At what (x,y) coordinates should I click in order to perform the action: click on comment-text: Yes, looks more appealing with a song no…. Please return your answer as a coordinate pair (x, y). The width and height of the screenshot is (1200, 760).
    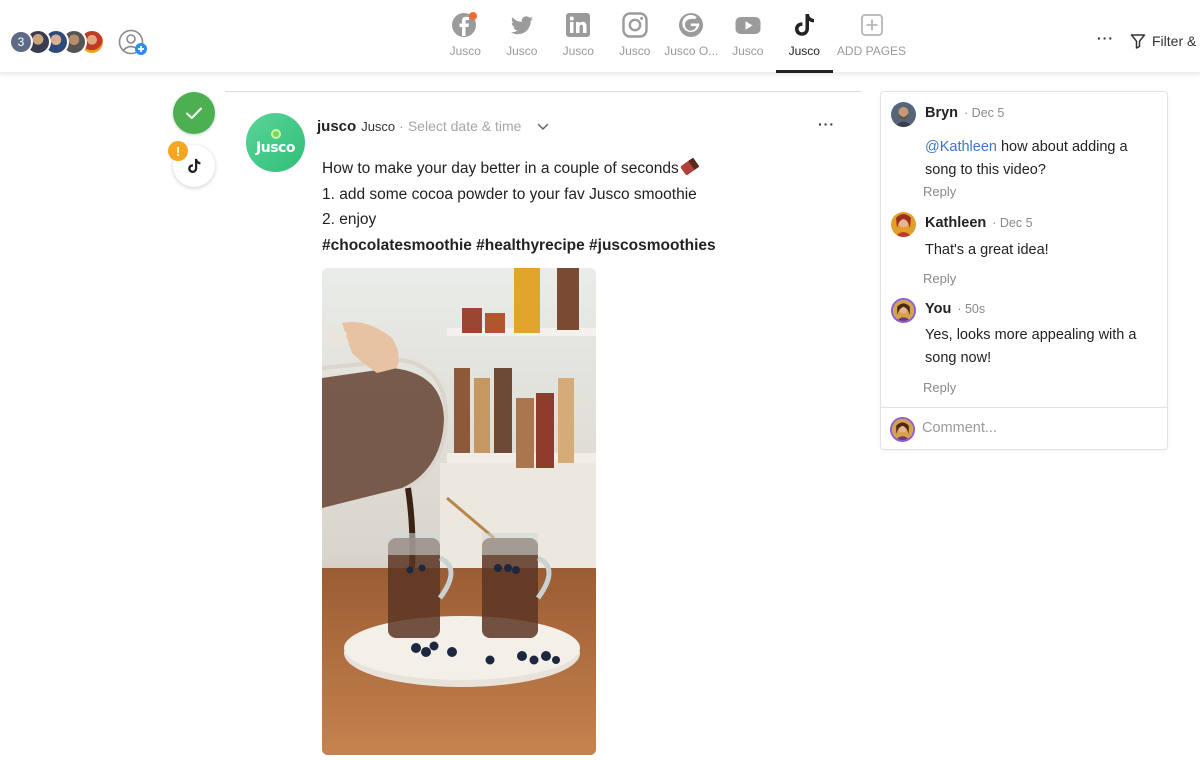
    Looking at the image, I should click on (1031, 346).